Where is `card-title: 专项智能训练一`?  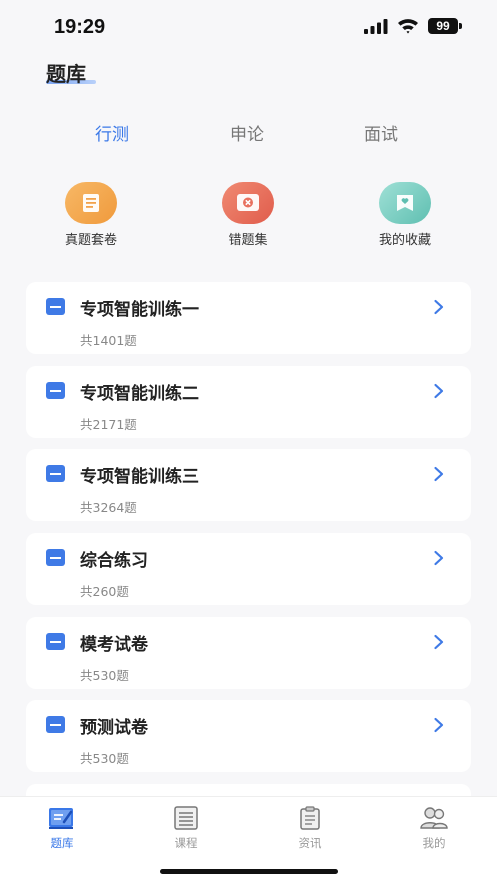 card-title: 专项智能训练一 is located at coordinates (139, 310).